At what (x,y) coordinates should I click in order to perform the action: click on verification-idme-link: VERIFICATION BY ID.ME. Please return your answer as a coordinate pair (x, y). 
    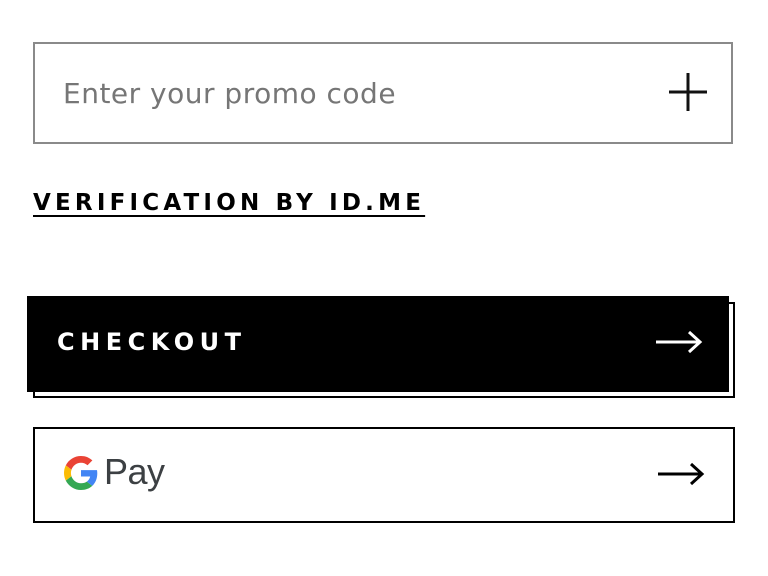
    Looking at the image, I should click on (229, 203).